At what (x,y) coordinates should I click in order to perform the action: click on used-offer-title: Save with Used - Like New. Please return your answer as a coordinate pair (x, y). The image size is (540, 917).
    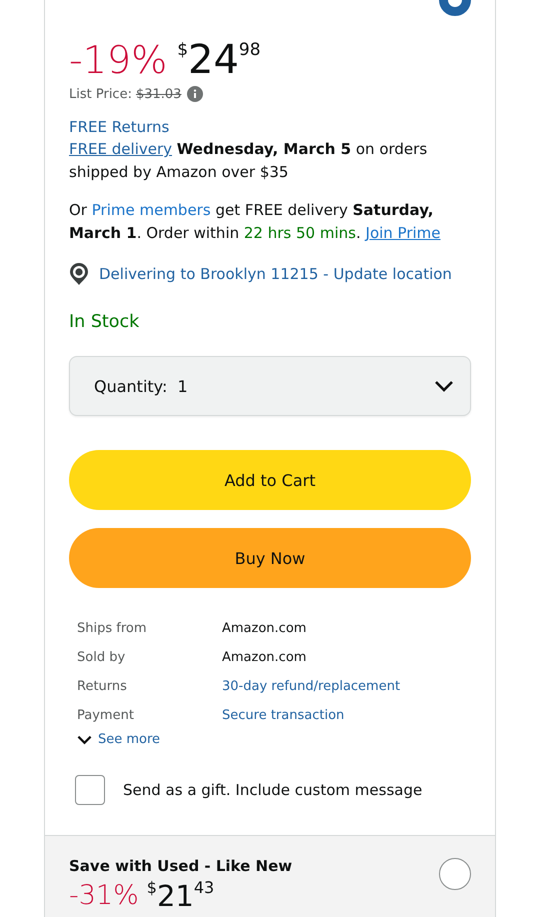
    Looking at the image, I should click on (180, 866).